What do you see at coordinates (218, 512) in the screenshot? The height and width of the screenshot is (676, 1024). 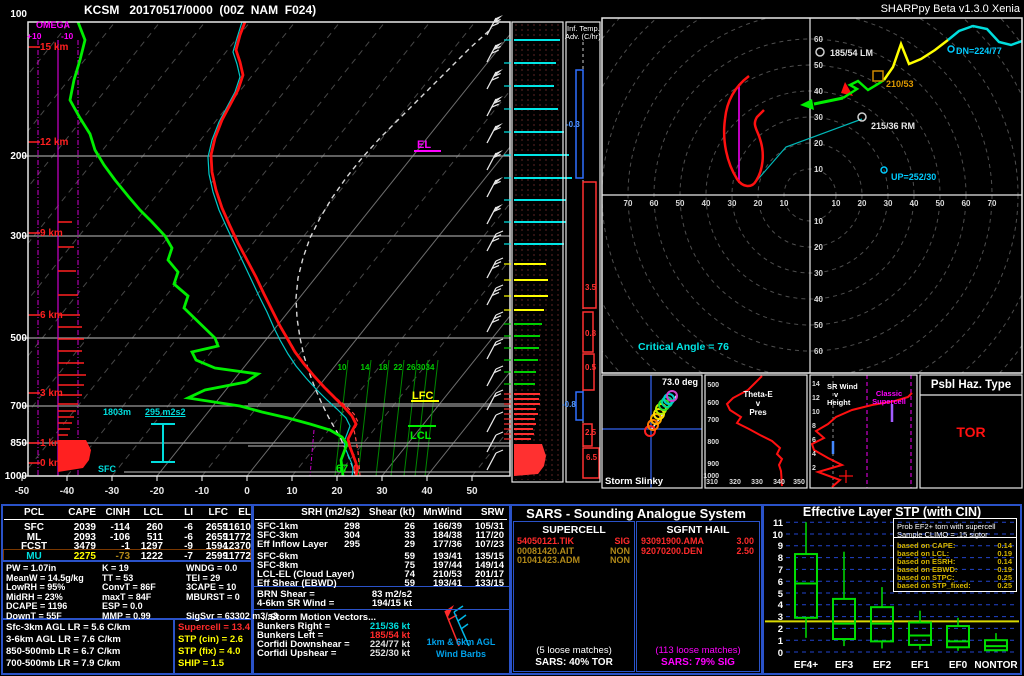 I see `parcel-col-header: LFC` at bounding box center [218, 512].